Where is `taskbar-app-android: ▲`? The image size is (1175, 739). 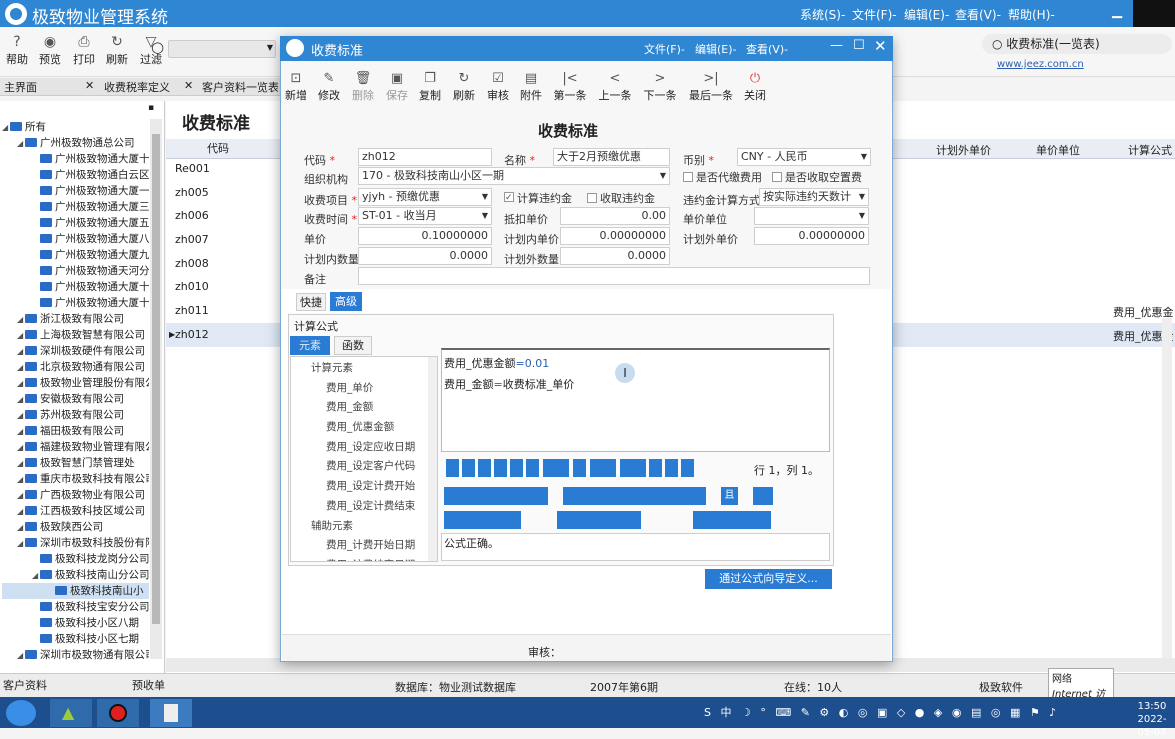 taskbar-app-android: ▲ is located at coordinates (71, 713).